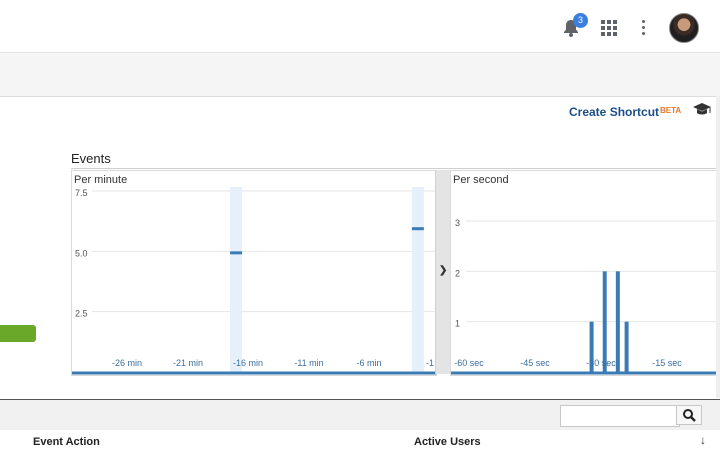  What do you see at coordinates (609, 28) in the screenshot?
I see `apps-grid-icon` at bounding box center [609, 28].